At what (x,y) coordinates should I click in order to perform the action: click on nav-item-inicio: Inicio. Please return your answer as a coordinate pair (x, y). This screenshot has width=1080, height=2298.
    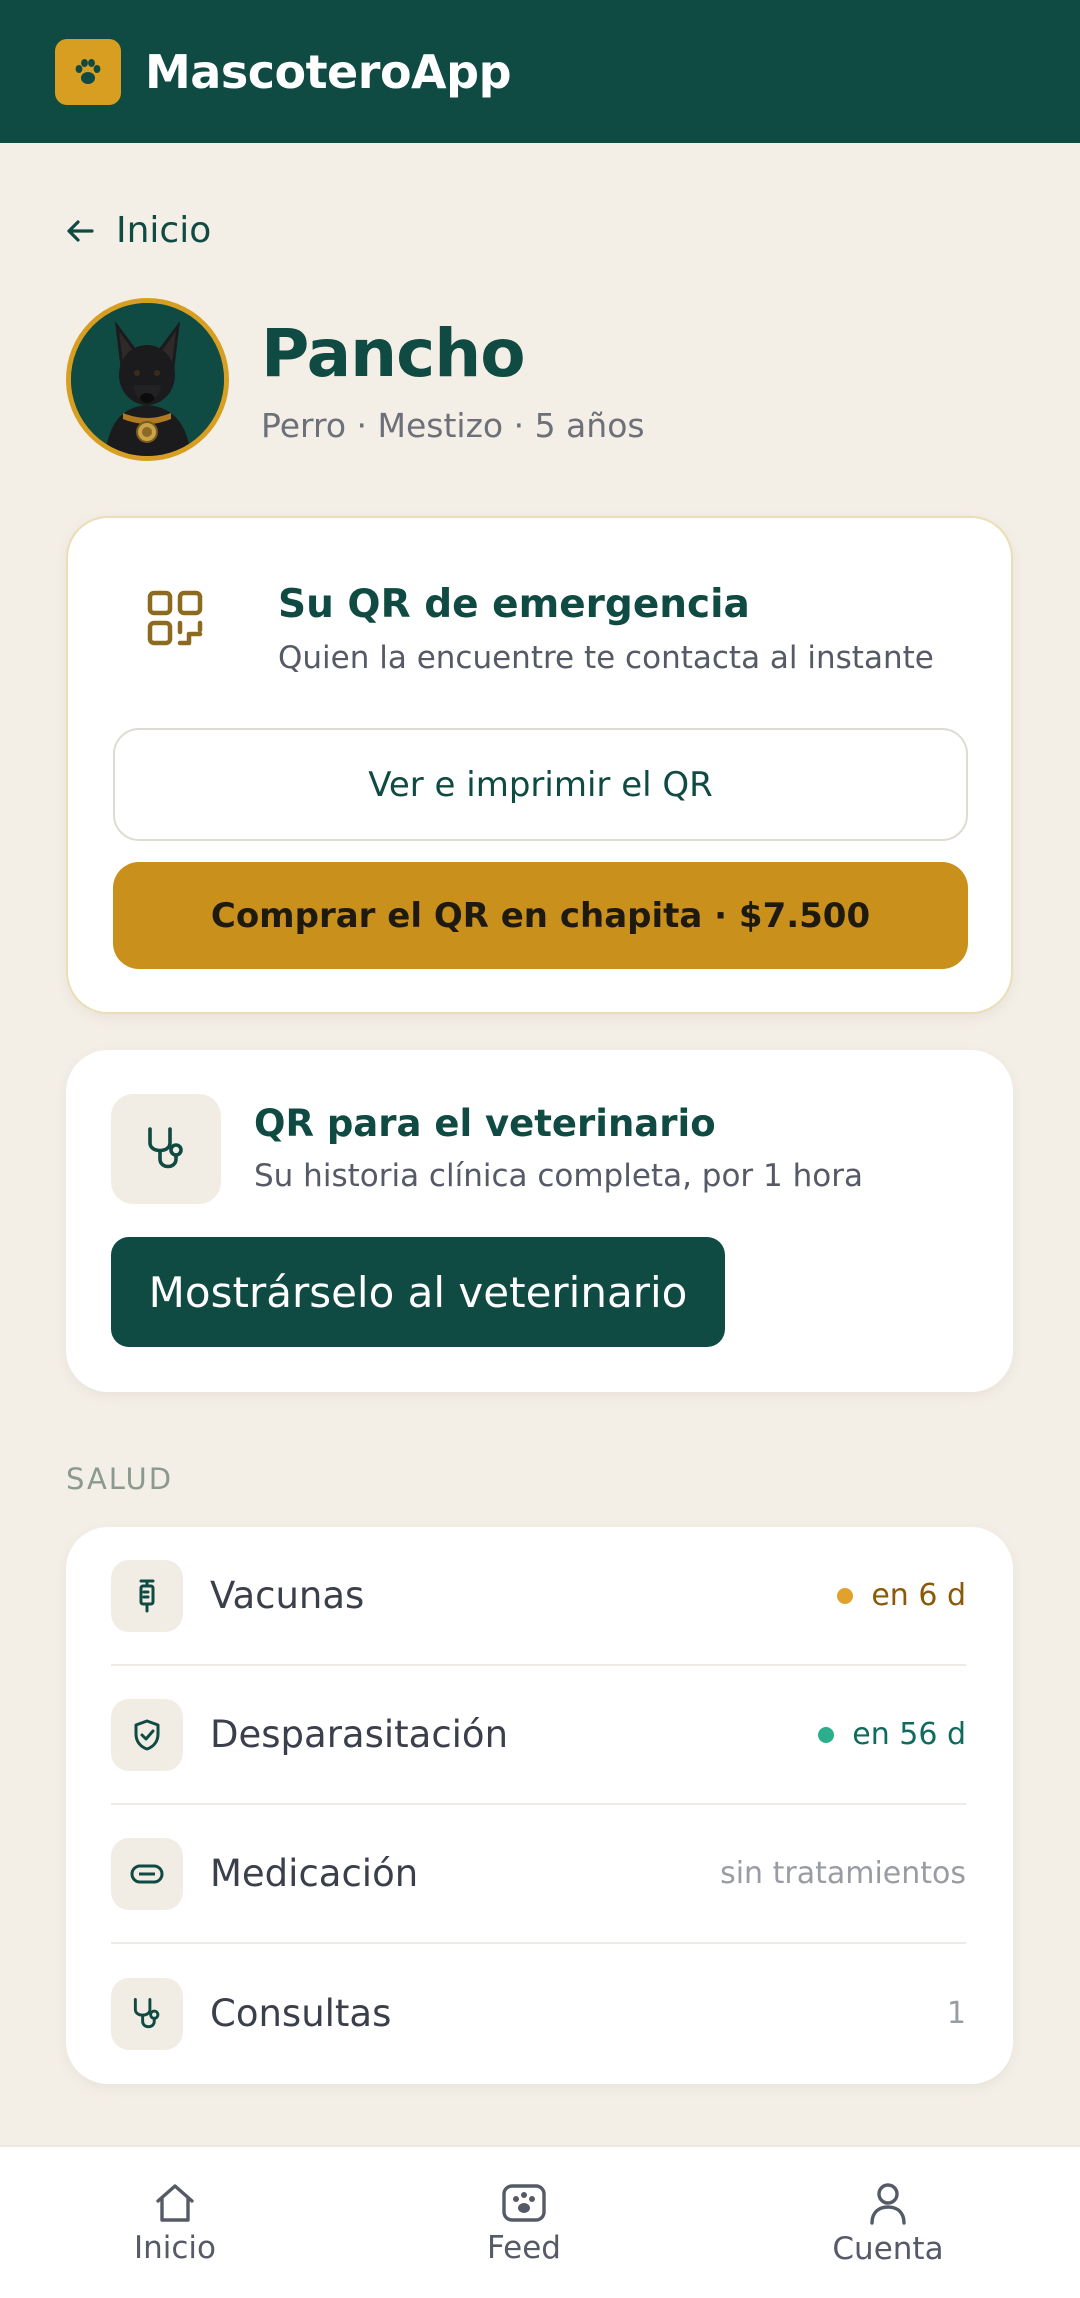
    Looking at the image, I should click on (175, 2222).